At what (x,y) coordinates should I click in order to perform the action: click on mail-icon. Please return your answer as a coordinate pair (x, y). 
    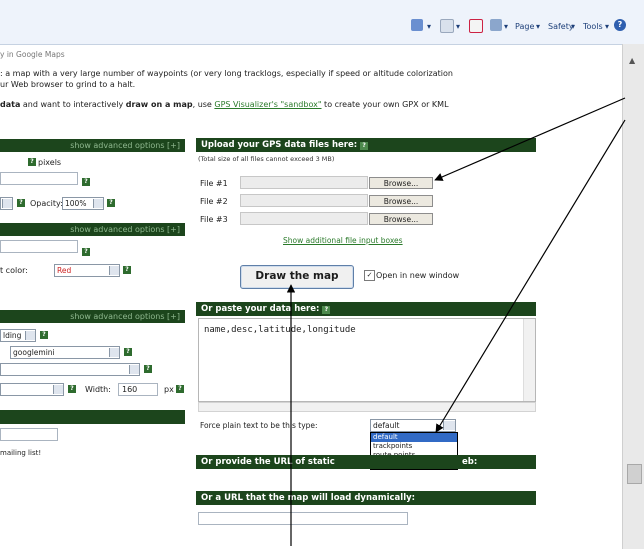
    Looking at the image, I should click on (476, 26).